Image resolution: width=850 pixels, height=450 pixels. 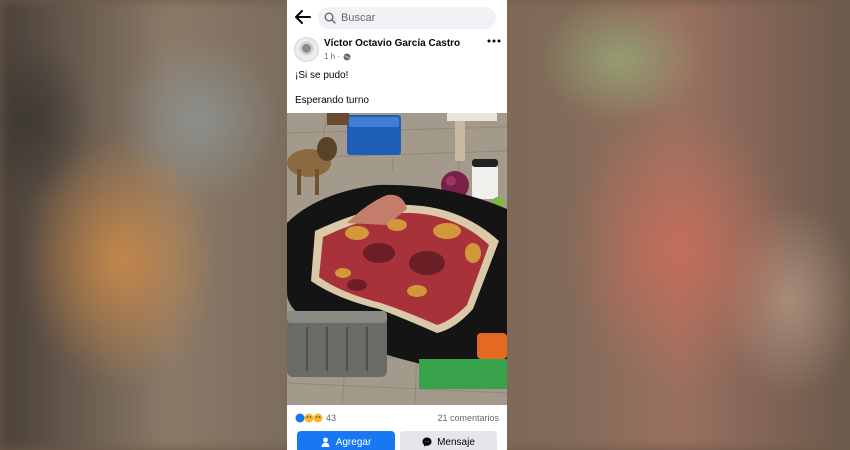 What do you see at coordinates (427, 442) in the screenshot?
I see `messenger-icon` at bounding box center [427, 442].